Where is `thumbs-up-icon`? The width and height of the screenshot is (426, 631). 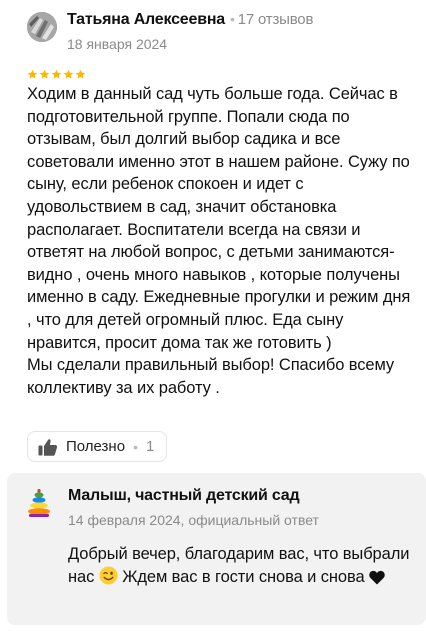
thumbs-up-icon is located at coordinates (48, 447).